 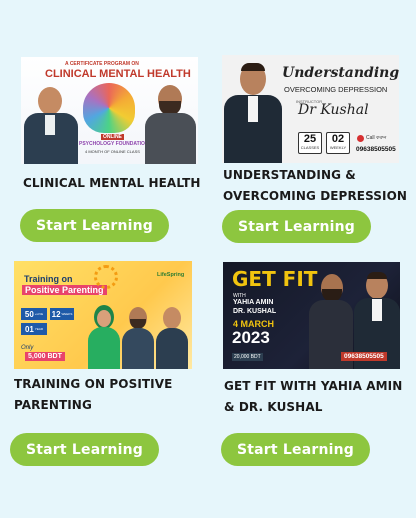 I want to click on course-title: GET FIT WITH YAHIA AMIN & DR. KUSHAL, so click(x=316, y=397).